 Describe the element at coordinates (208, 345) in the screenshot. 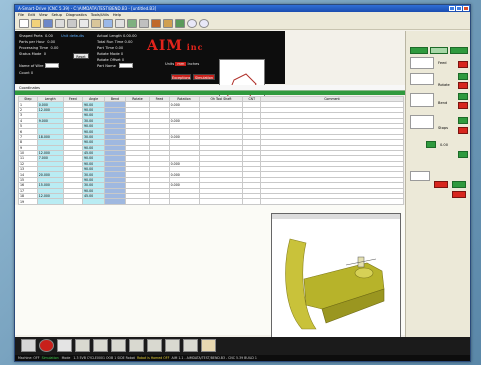

I see `prog-button-icon` at that location.